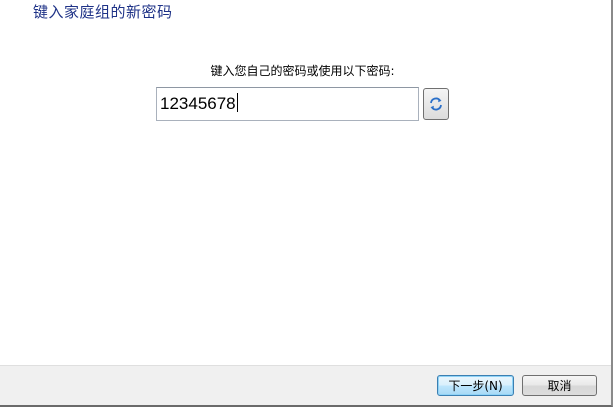 The image size is (613, 407). Describe the element at coordinates (305, 385) in the screenshot. I see `dialog-footer: 下一步(N) 取消` at that location.